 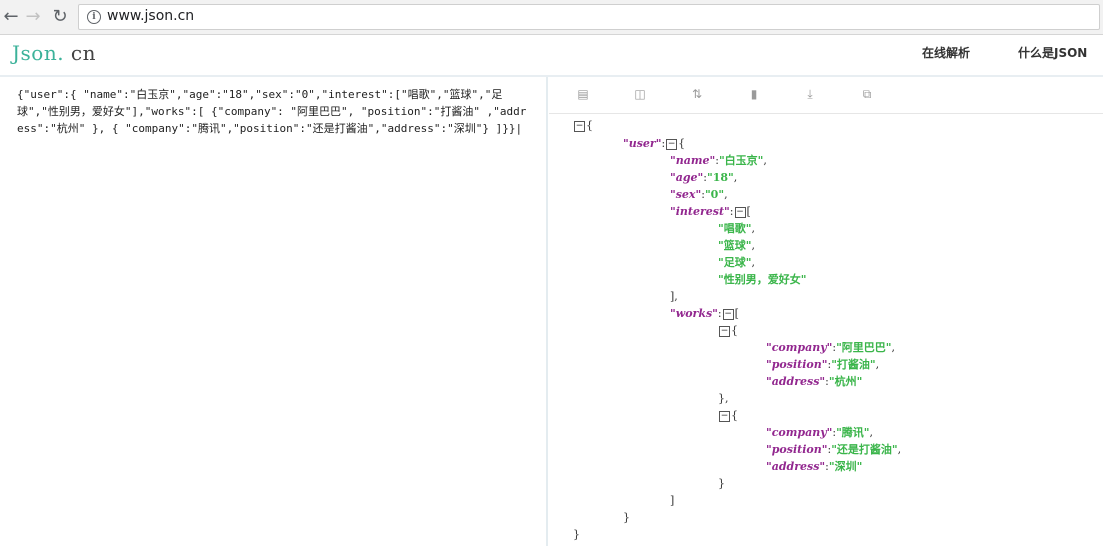 I want to click on viewer-toolbar: ▤ ◫ ⇅ ▮ ⤓ ⧉, so click(x=826, y=95).